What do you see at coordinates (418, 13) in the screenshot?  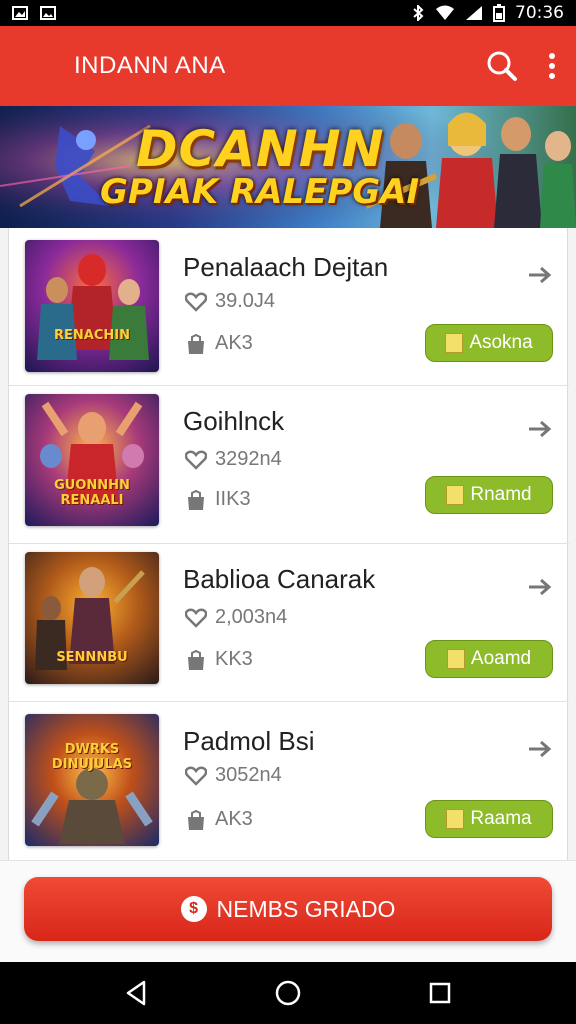 I see `bluetooth-icon` at bounding box center [418, 13].